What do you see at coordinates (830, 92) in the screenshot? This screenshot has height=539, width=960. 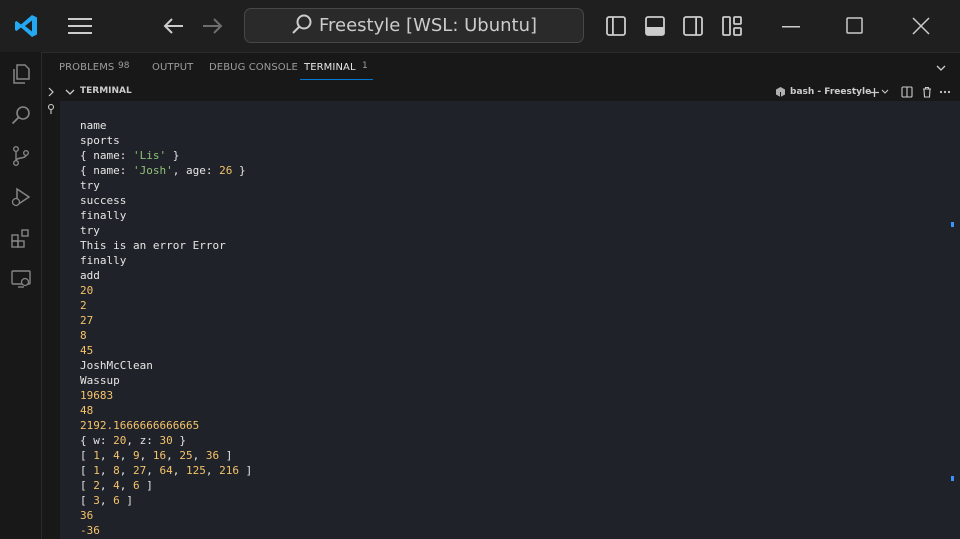 I see `terminal-instance-label: bash - Freestyle` at bounding box center [830, 92].